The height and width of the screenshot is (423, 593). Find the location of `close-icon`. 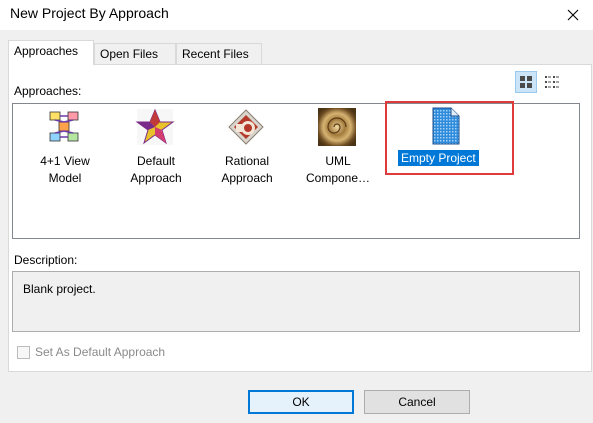

close-icon is located at coordinates (573, 15).